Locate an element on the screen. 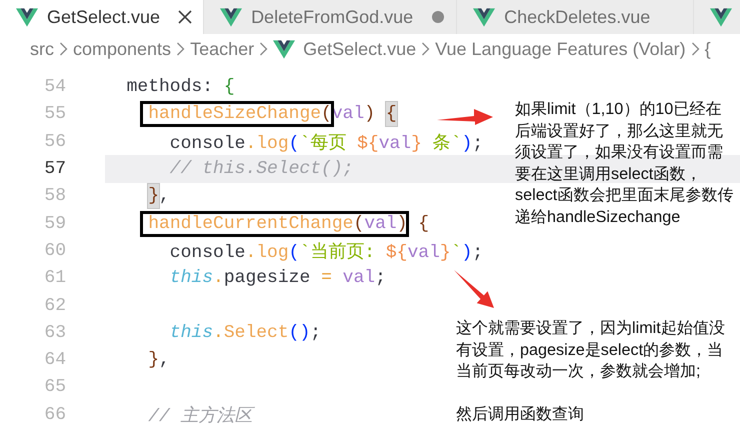 Image resolution: width=740 pixels, height=439 pixels. code-line: console.log(`每页 ${val} 条`); is located at coordinates (326, 143).